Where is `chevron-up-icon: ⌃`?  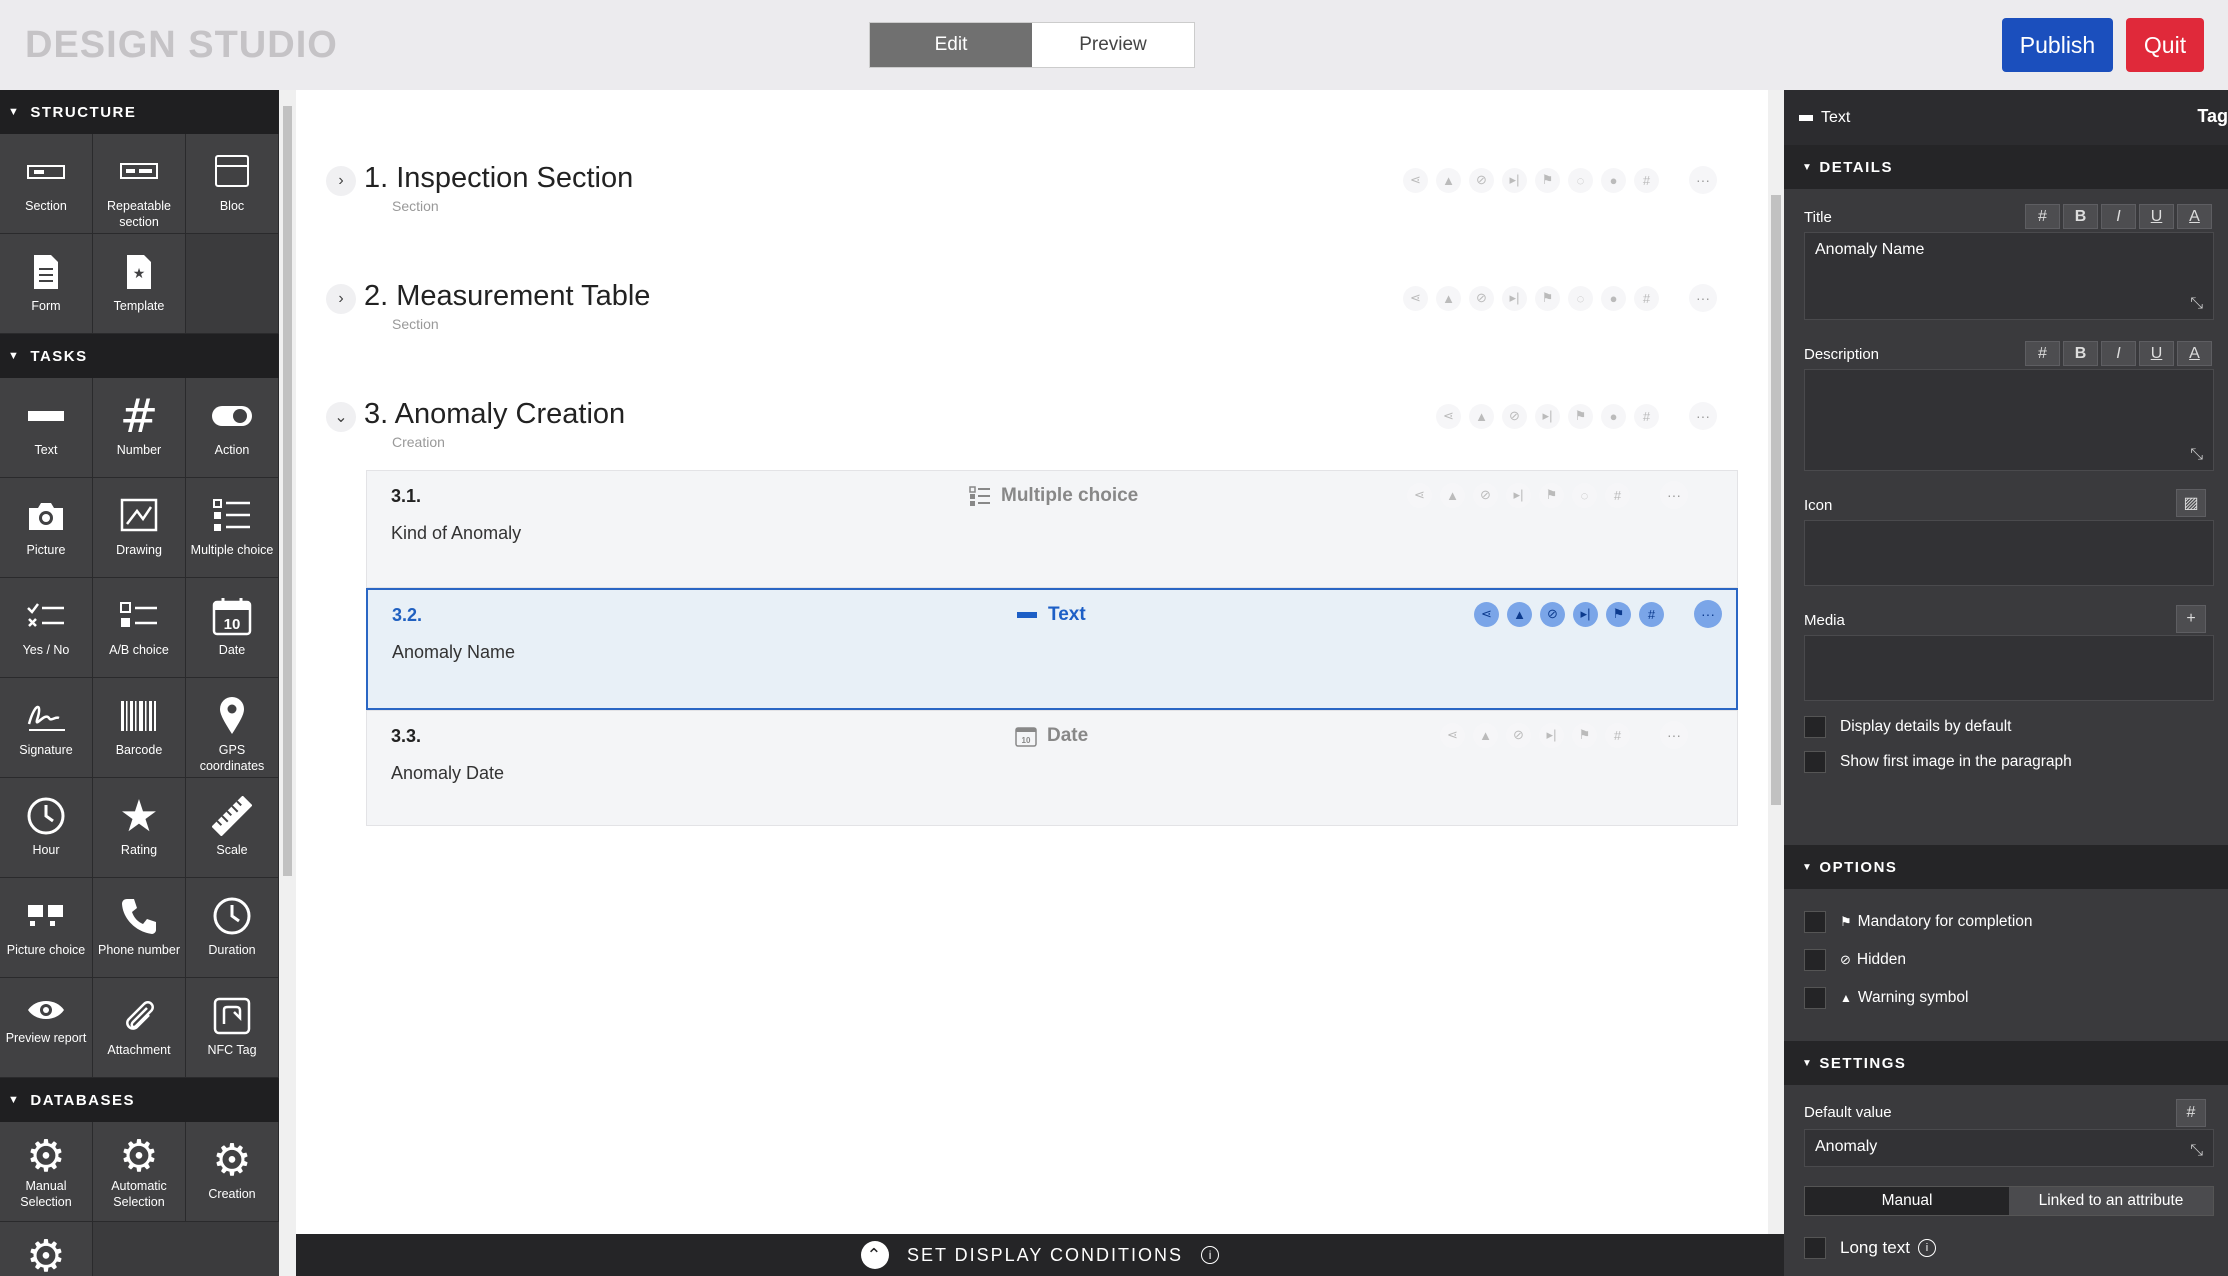
chevron-up-icon: ⌃ is located at coordinates (874, 1255).